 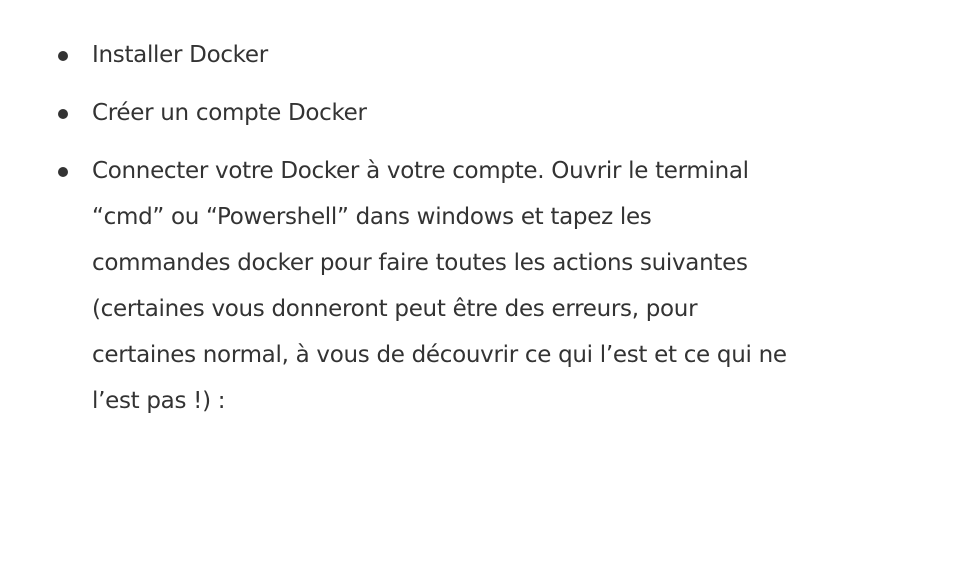 What do you see at coordinates (495, 113) in the screenshot?
I see `list-item: Créer un compte Docker` at bounding box center [495, 113].